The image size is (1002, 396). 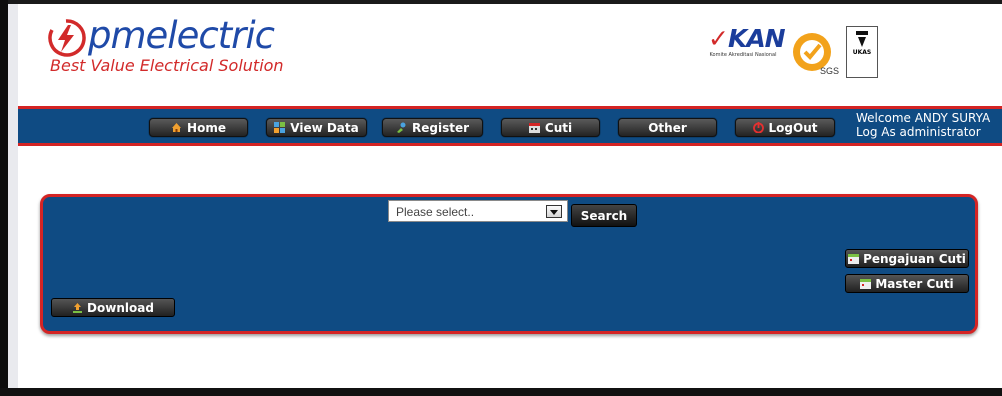 I want to click on sgs-logo-icon: SGS, so click(x=816, y=54).